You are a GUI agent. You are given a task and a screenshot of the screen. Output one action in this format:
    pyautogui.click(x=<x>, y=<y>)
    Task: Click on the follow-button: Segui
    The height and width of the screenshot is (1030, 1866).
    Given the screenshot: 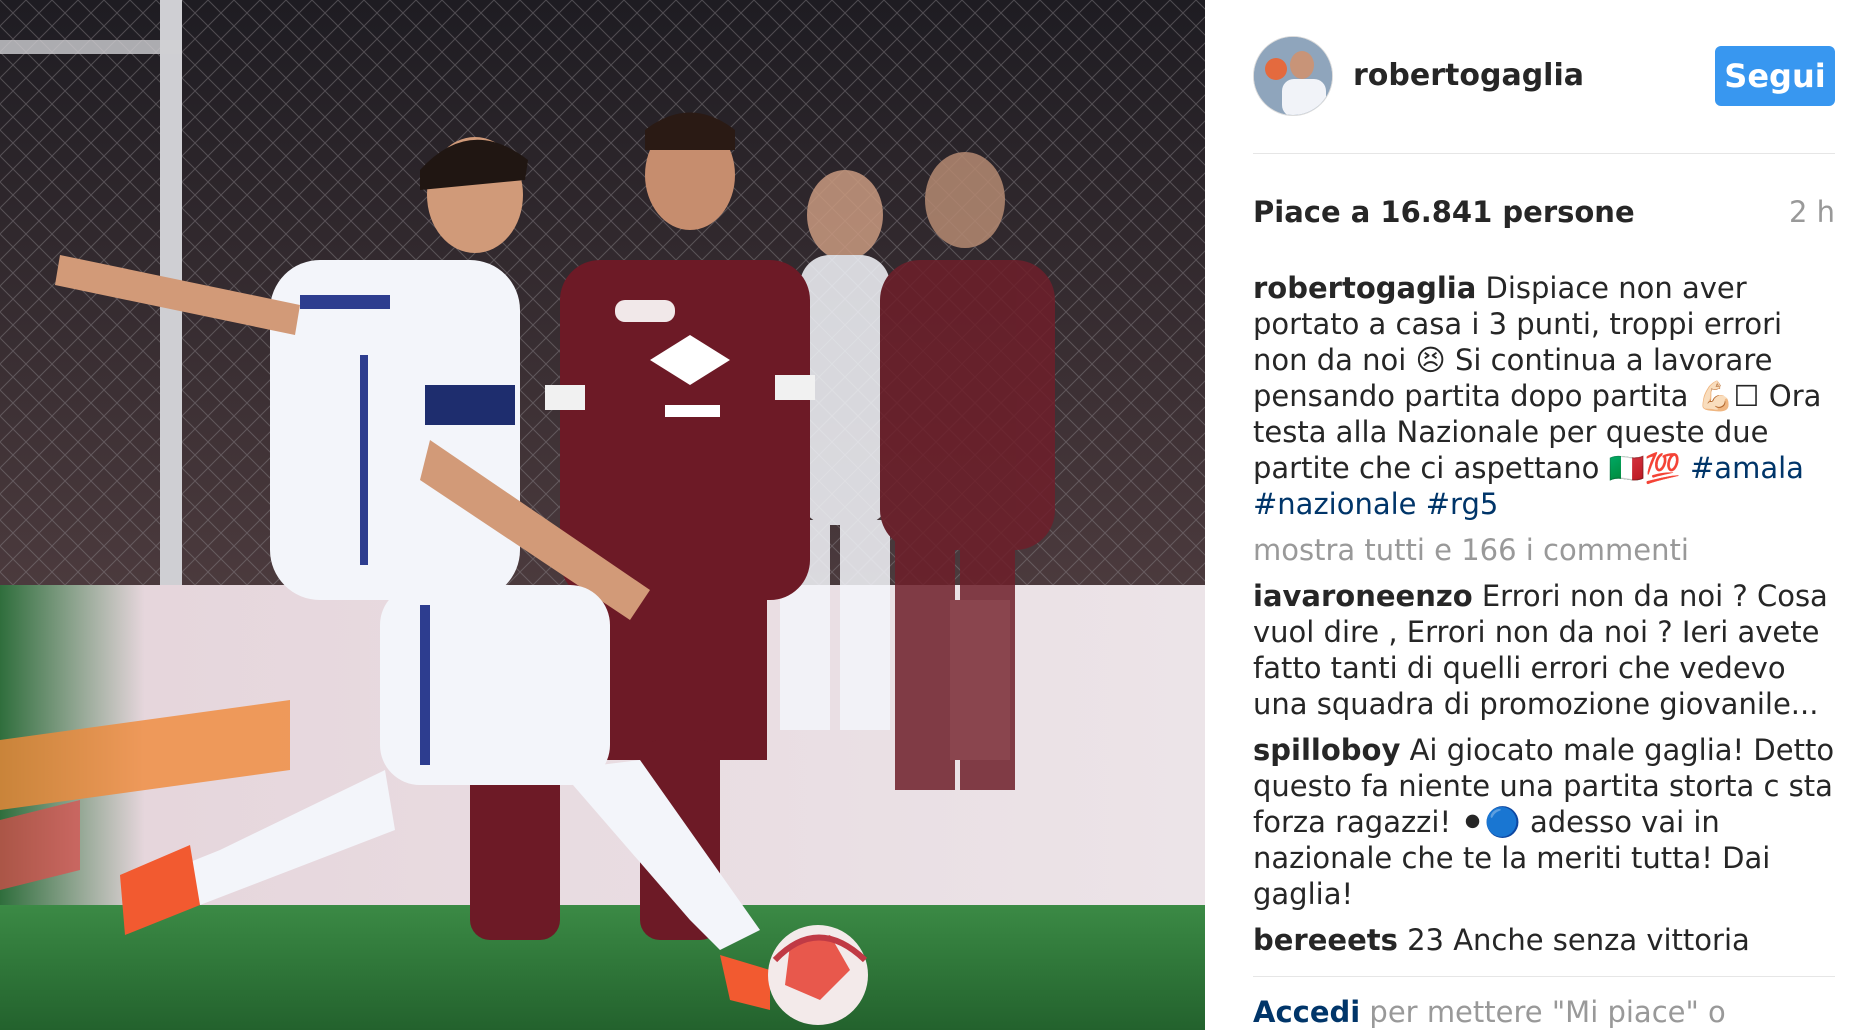 What is the action you would take?
    pyautogui.click(x=1775, y=76)
    